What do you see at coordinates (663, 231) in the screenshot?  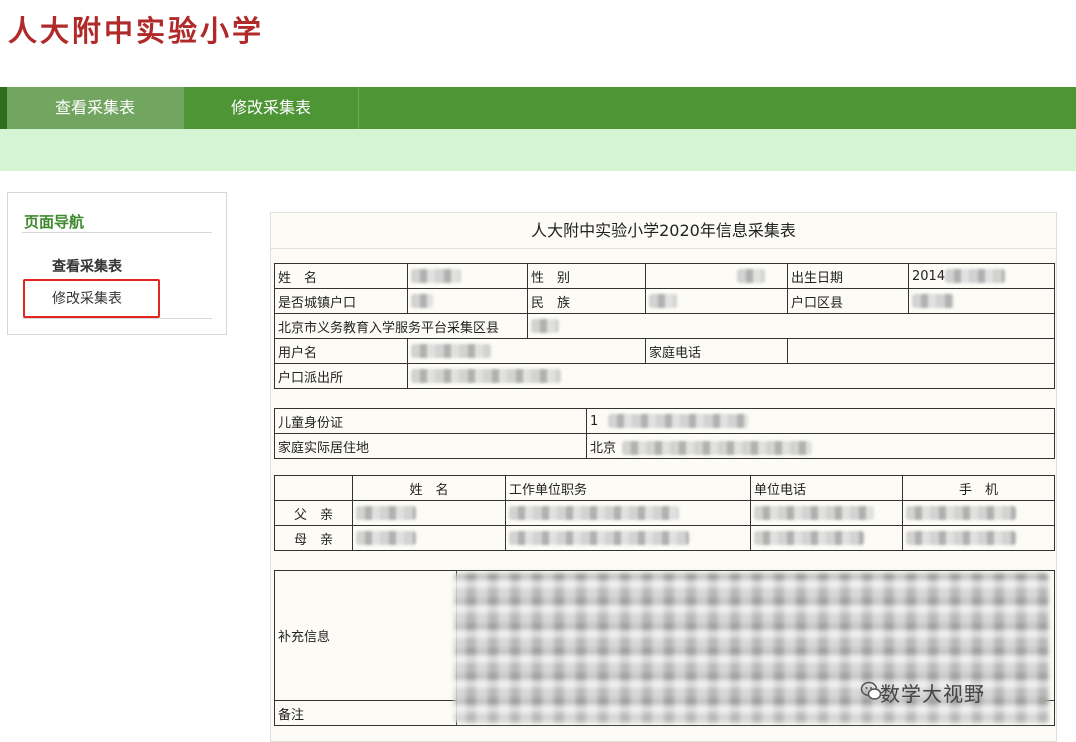 I see `form-title: 人大附中实验小学2020年信息采集表` at bounding box center [663, 231].